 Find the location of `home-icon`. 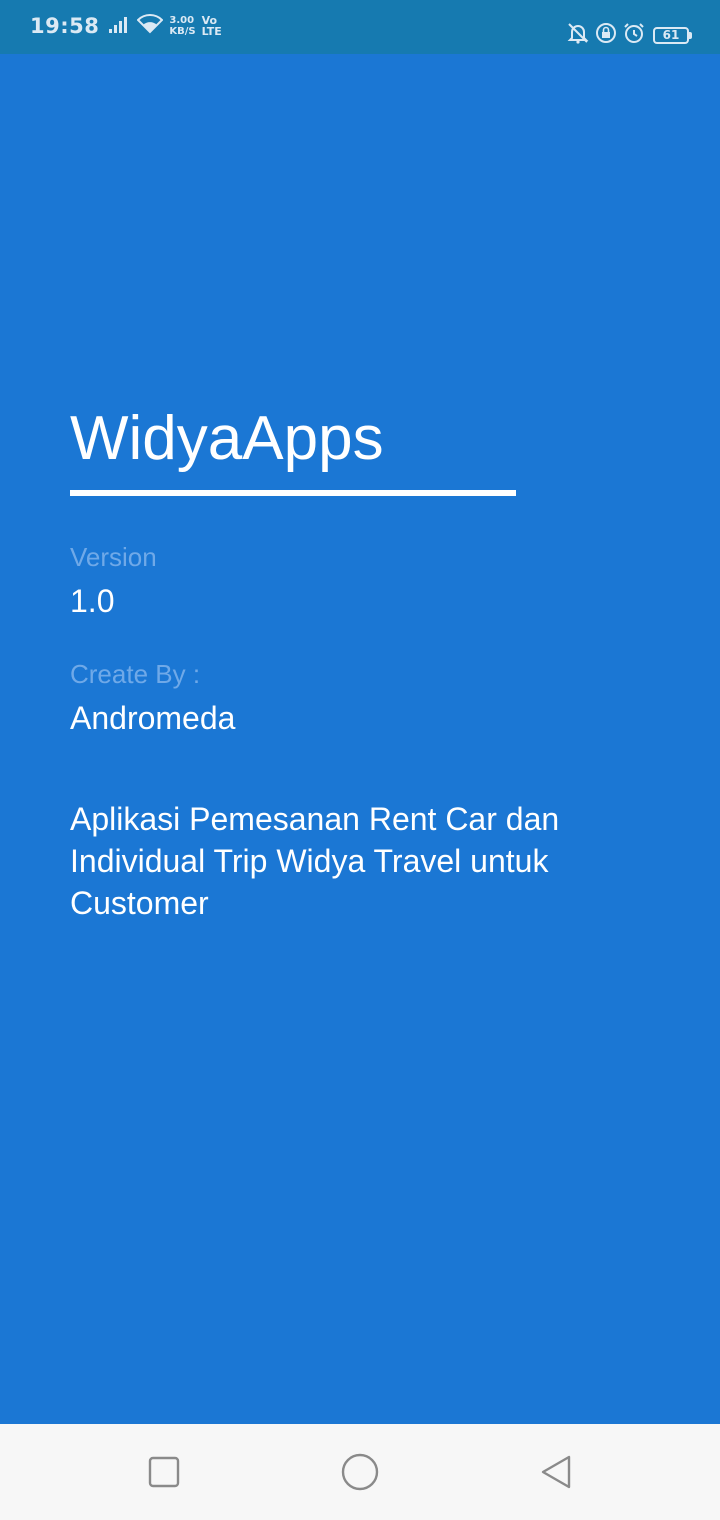

home-icon is located at coordinates (360, 1472).